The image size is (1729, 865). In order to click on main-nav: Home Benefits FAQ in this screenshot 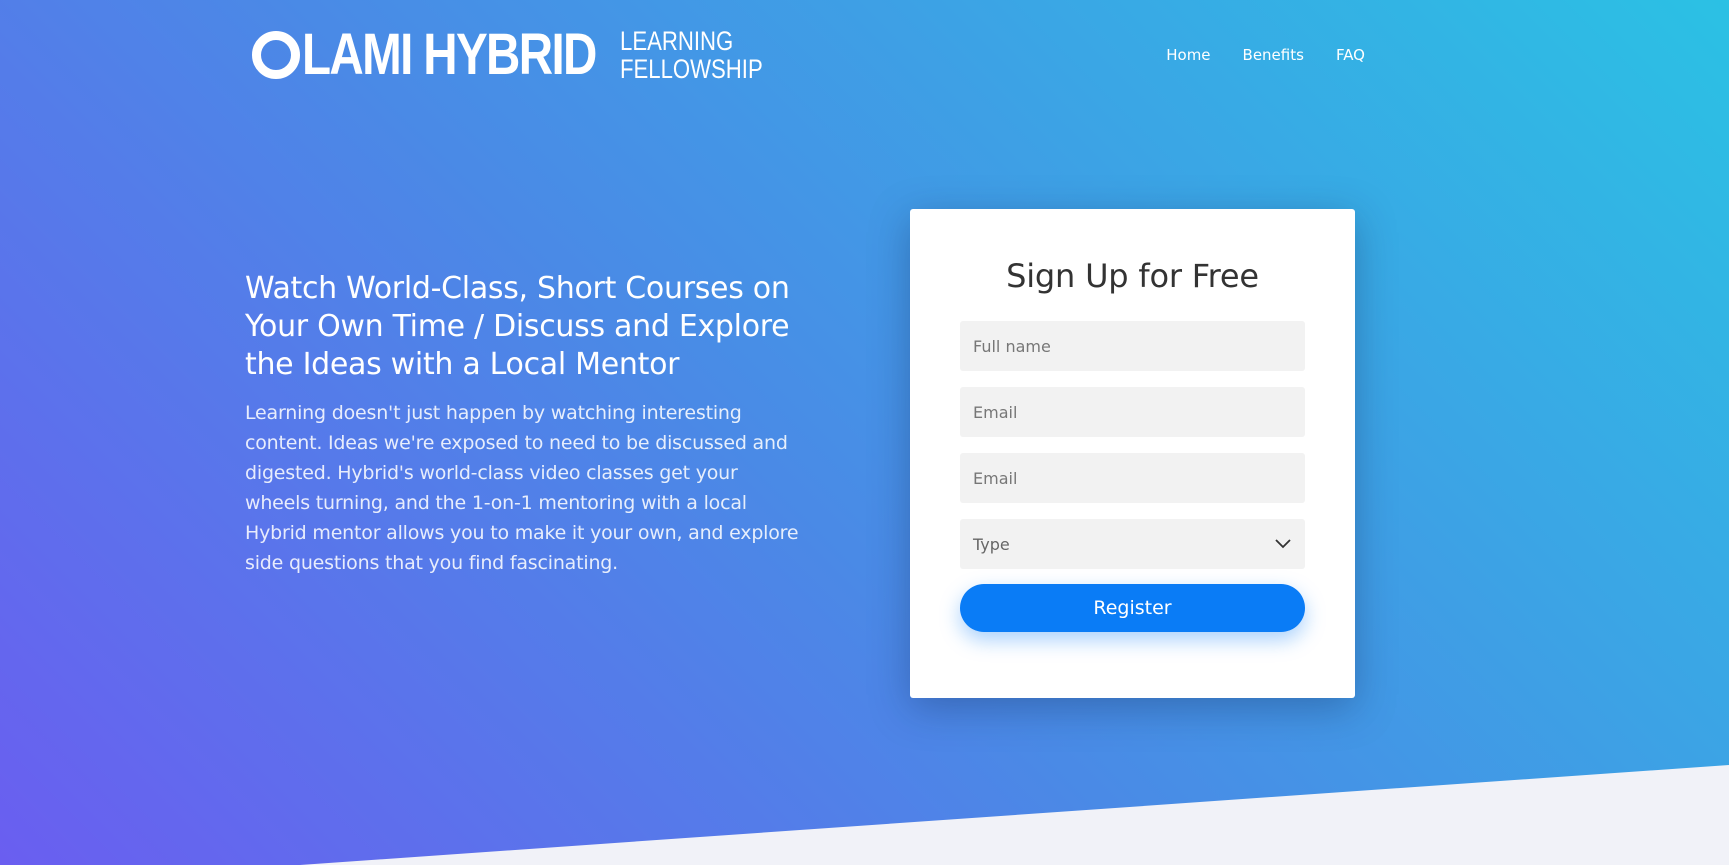, I will do `click(1265, 55)`.